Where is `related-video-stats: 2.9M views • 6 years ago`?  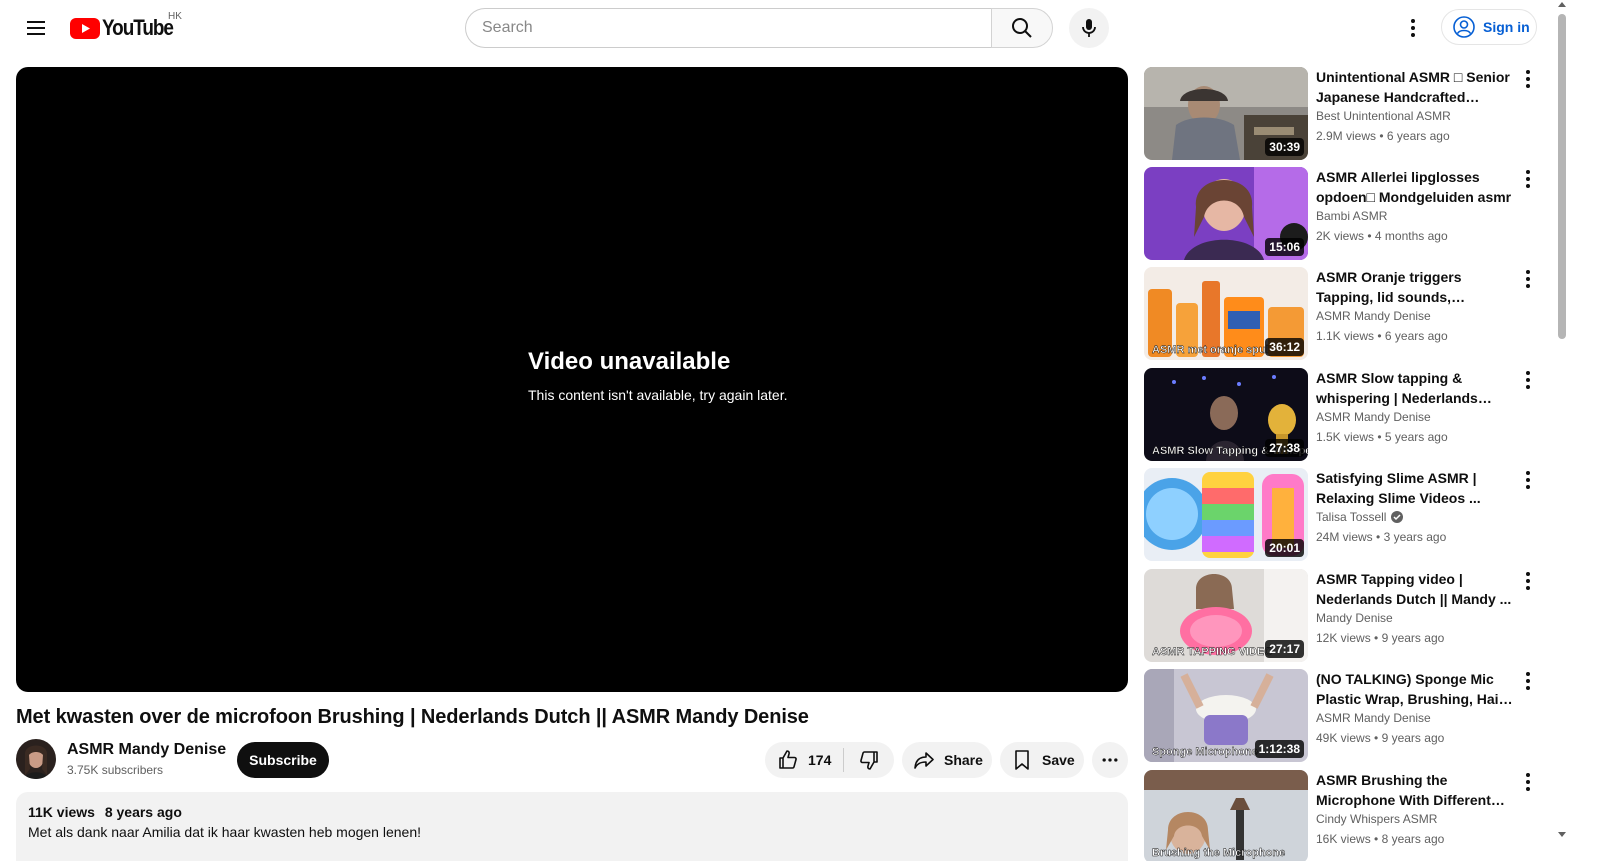 related-video-stats: 2.9M views • 6 years ago is located at coordinates (1383, 136).